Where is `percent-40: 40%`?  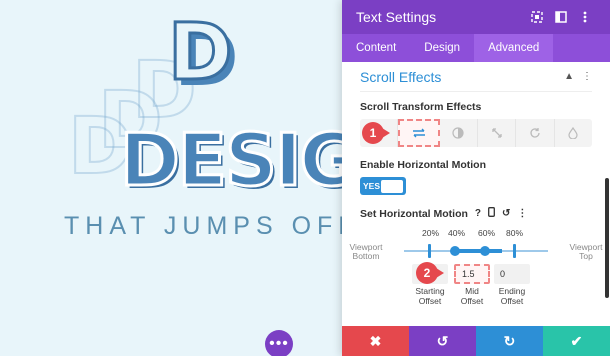 percent-40: 40% is located at coordinates (457, 233).